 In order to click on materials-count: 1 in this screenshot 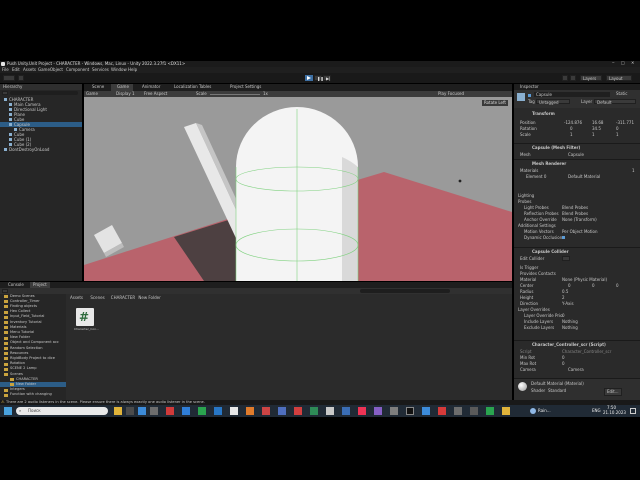, I will do `click(633, 171)`.